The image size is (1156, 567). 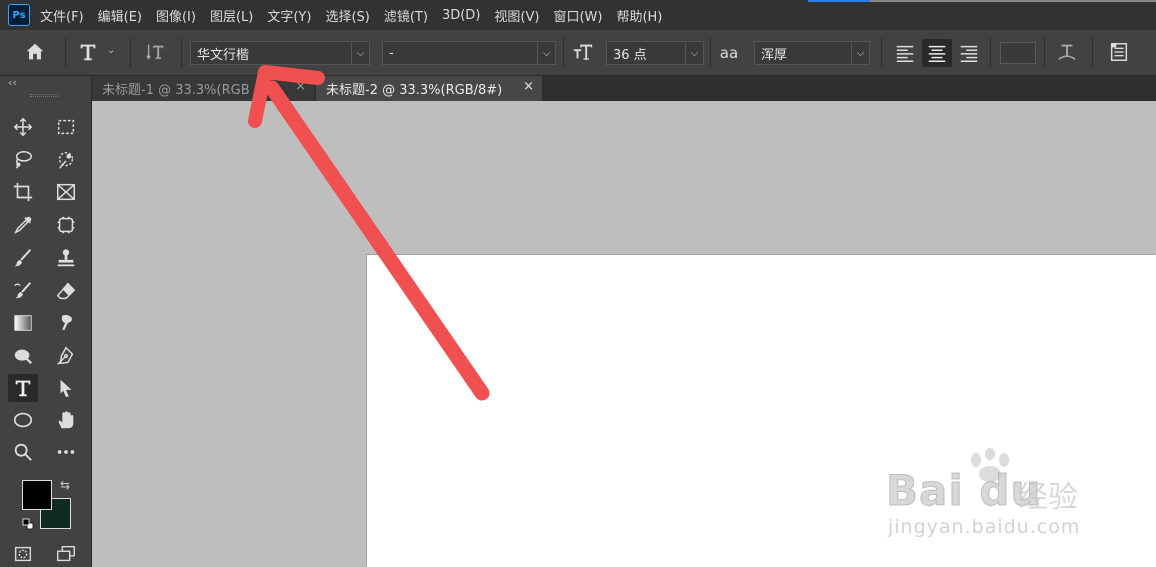 What do you see at coordinates (803, 53) in the screenshot?
I see `antialias-dropdown: 浑厚` at bounding box center [803, 53].